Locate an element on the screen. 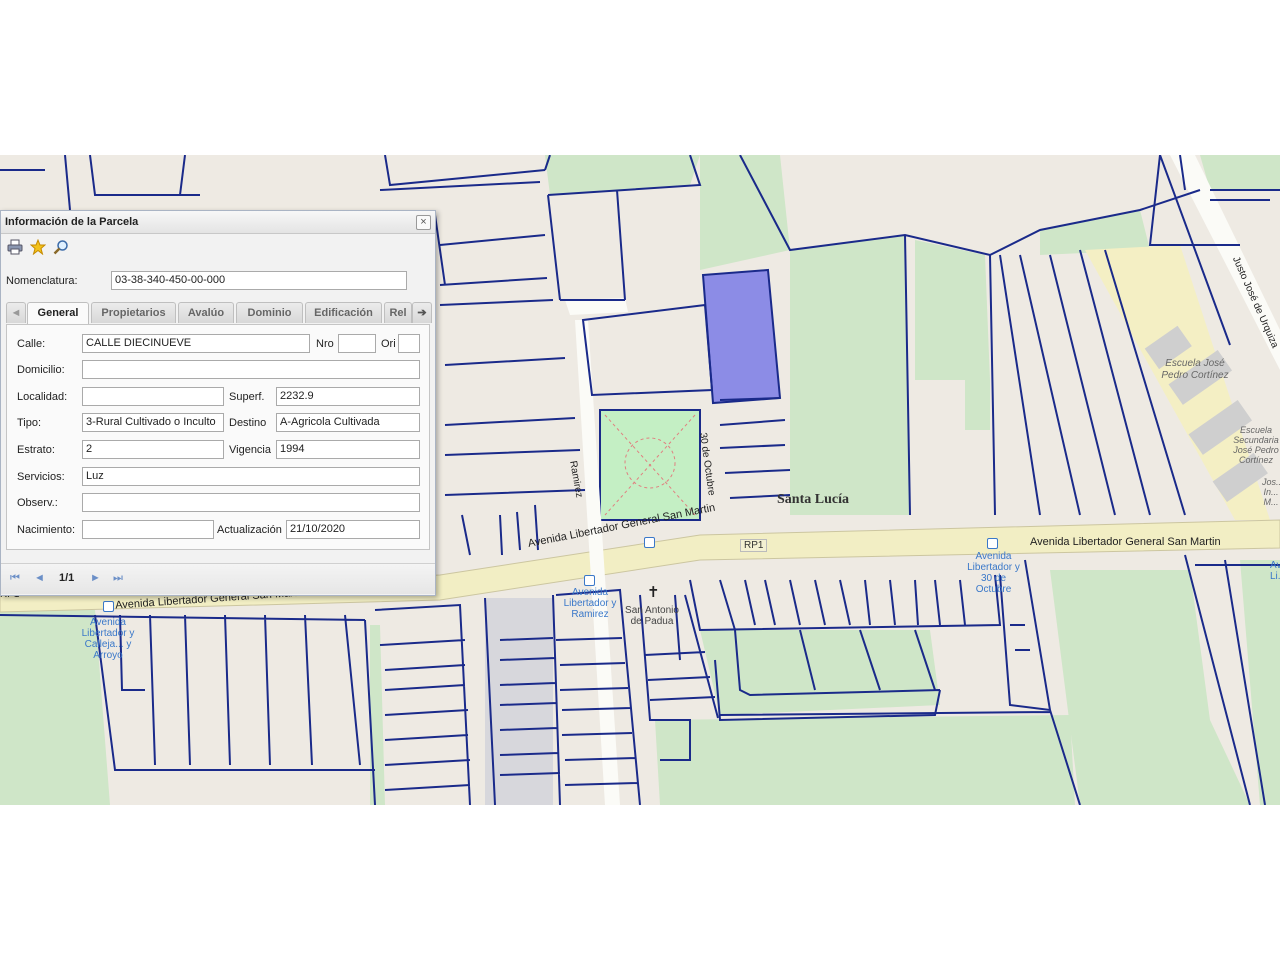 Image resolution: width=1280 pixels, height=960 pixels. destino-field: A-Agricola Cultivada is located at coordinates (348, 422).